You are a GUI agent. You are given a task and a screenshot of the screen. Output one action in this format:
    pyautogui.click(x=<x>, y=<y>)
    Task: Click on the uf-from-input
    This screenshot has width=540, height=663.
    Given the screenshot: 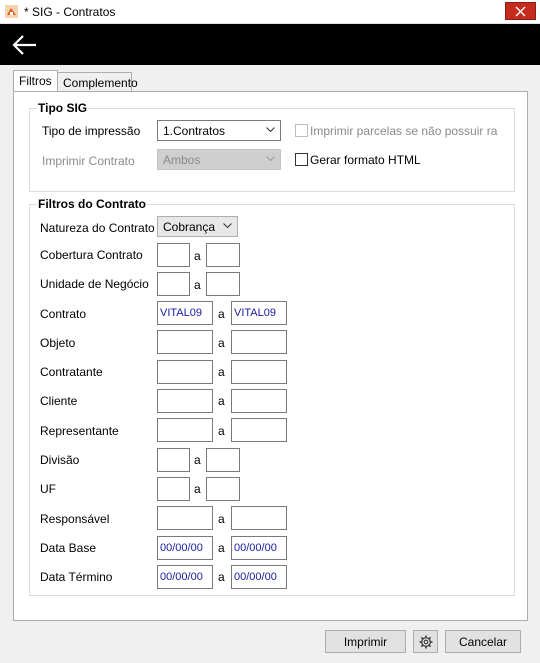 What is the action you would take?
    pyautogui.click(x=173, y=489)
    